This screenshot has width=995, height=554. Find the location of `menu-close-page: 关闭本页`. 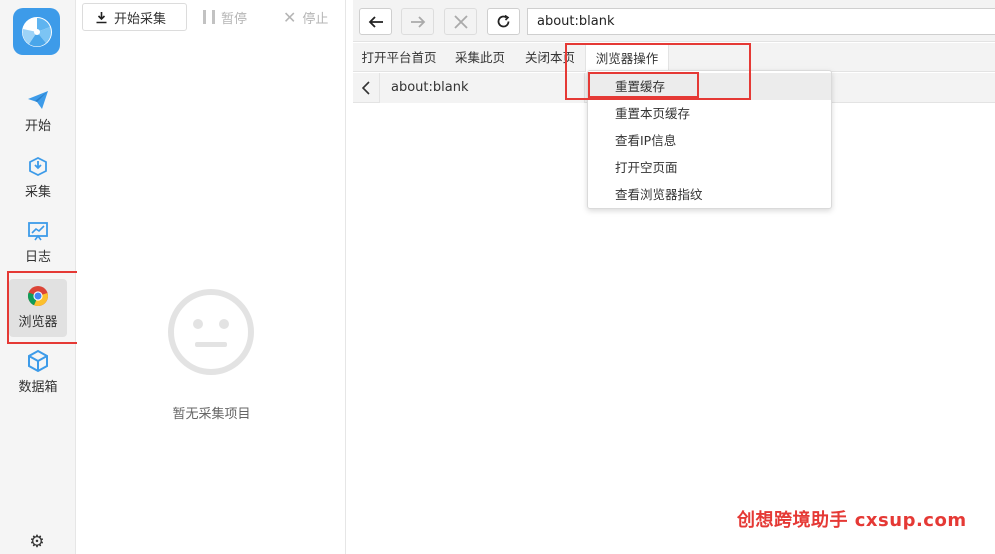

menu-close-page: 关闭本页 is located at coordinates (550, 57).